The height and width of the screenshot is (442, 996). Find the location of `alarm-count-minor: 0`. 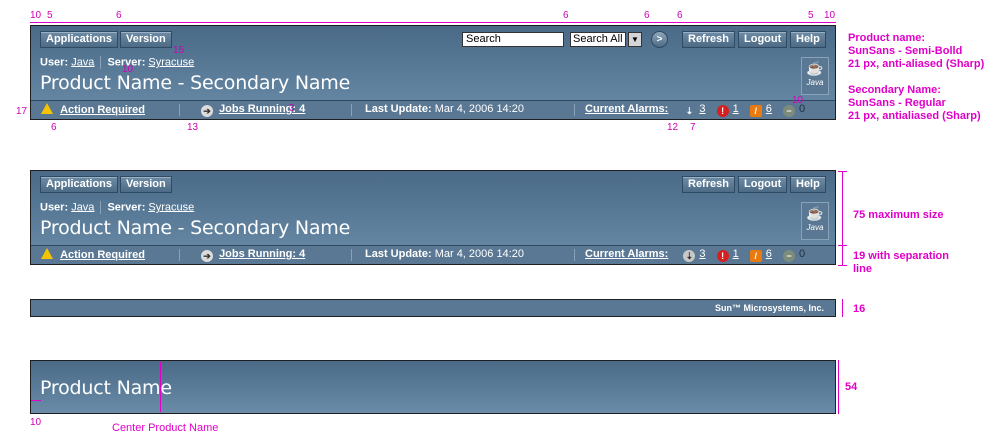

alarm-count-minor: 0 is located at coordinates (802, 254).